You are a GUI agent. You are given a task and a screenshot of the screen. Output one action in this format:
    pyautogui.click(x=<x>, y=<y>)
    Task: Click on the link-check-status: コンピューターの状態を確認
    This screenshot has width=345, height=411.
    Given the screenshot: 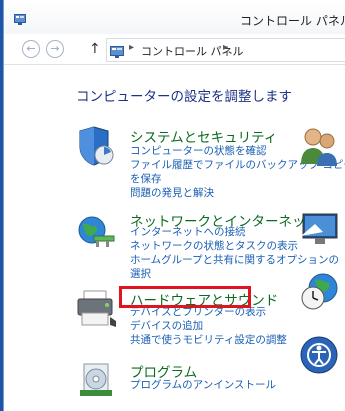 What is the action you would take?
    pyautogui.click(x=198, y=151)
    